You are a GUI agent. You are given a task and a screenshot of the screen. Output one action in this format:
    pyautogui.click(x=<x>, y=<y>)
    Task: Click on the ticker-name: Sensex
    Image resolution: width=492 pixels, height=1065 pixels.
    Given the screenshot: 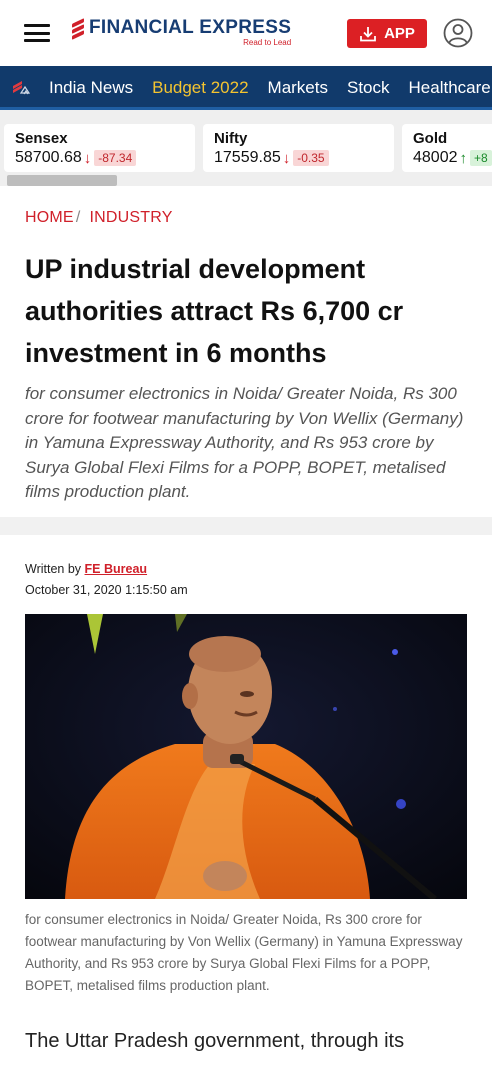 What is the action you would take?
    pyautogui.click(x=41, y=138)
    